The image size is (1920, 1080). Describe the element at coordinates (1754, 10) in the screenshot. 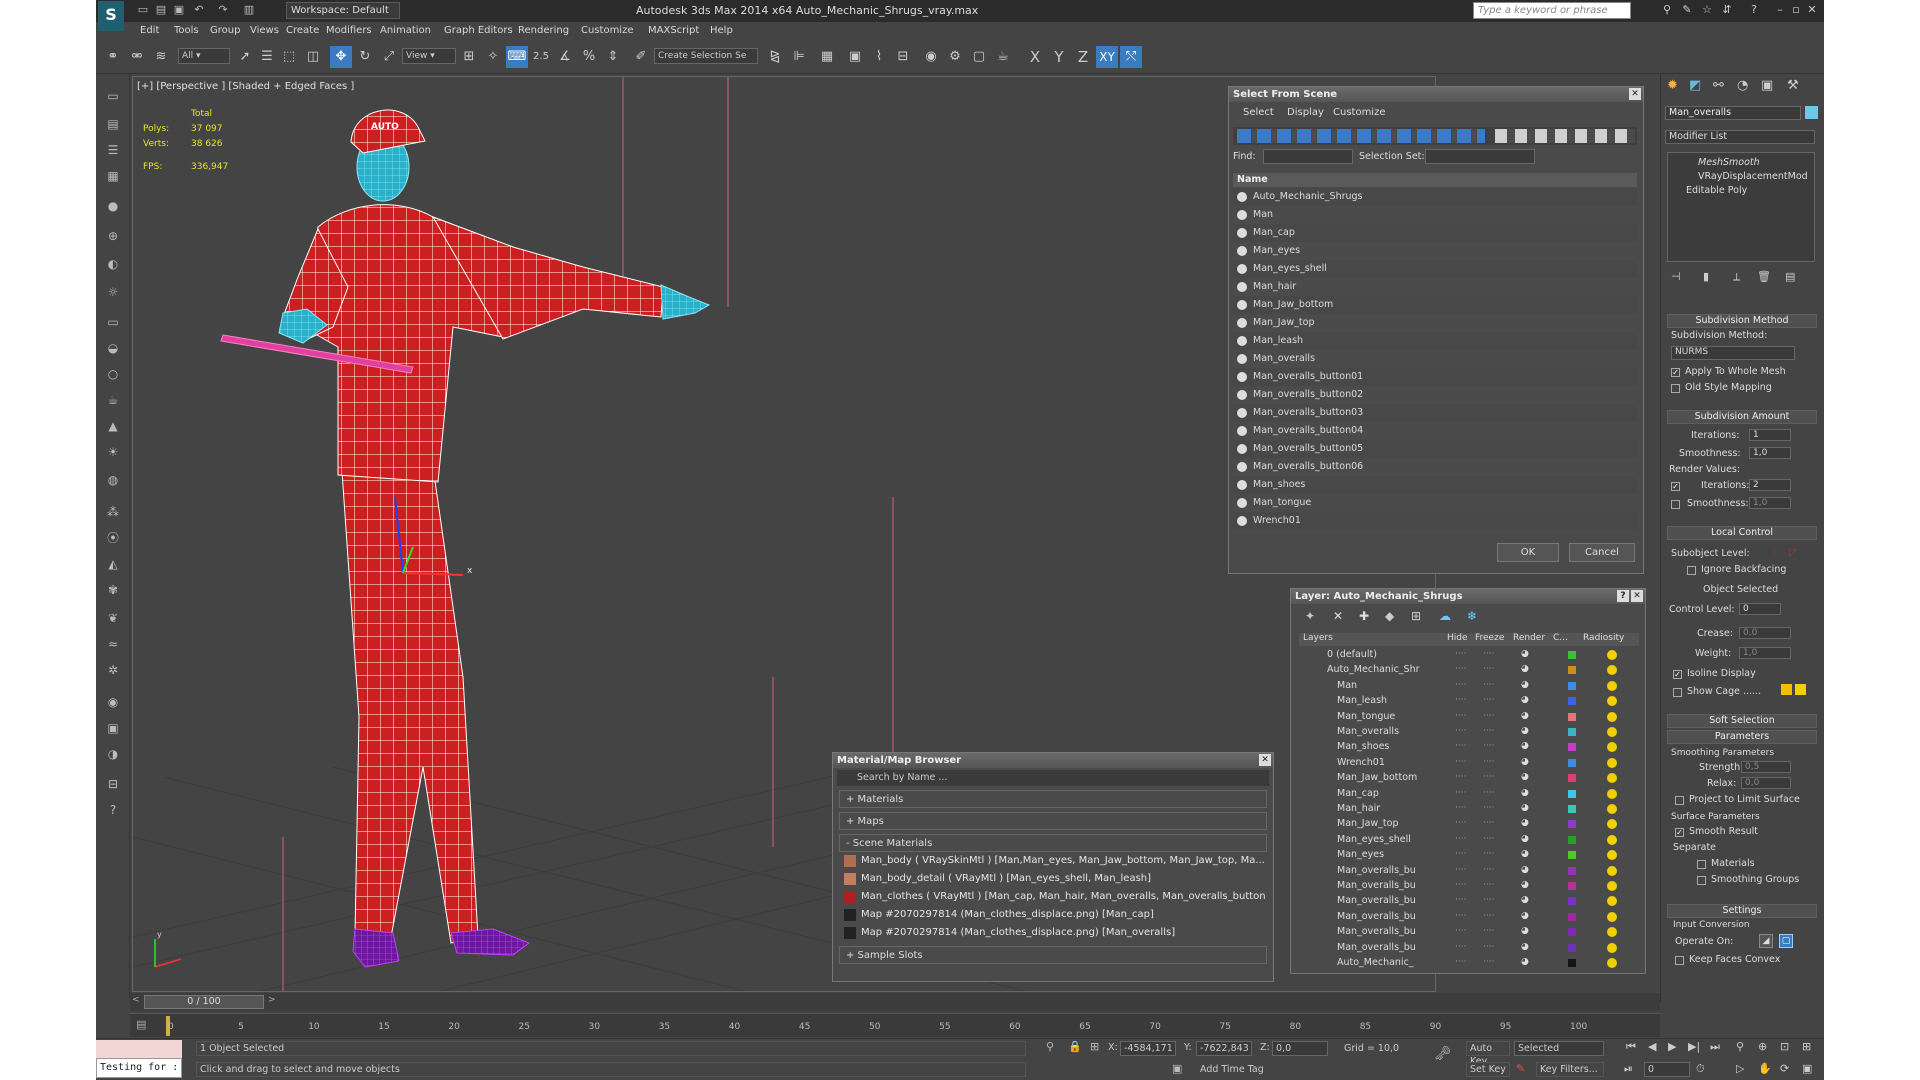

I see `help-icon: ?` at that location.